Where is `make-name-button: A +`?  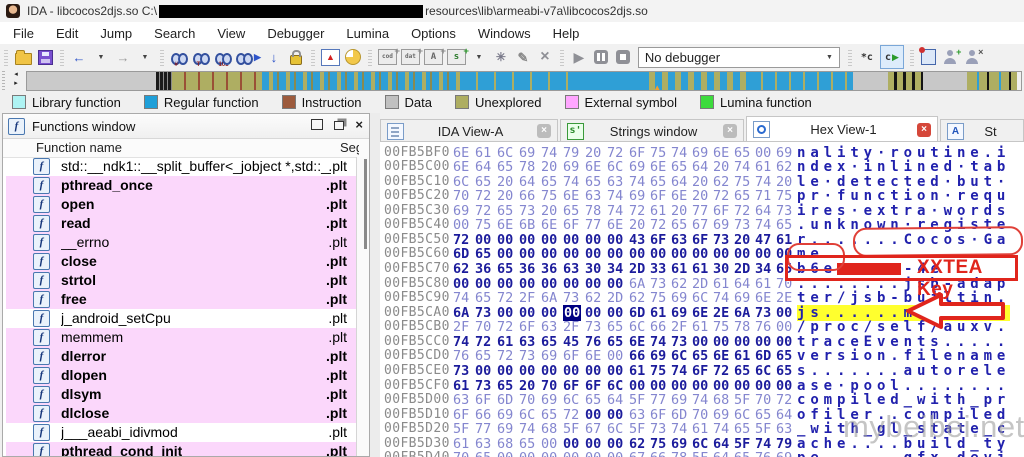 make-name-button: A + is located at coordinates (434, 57).